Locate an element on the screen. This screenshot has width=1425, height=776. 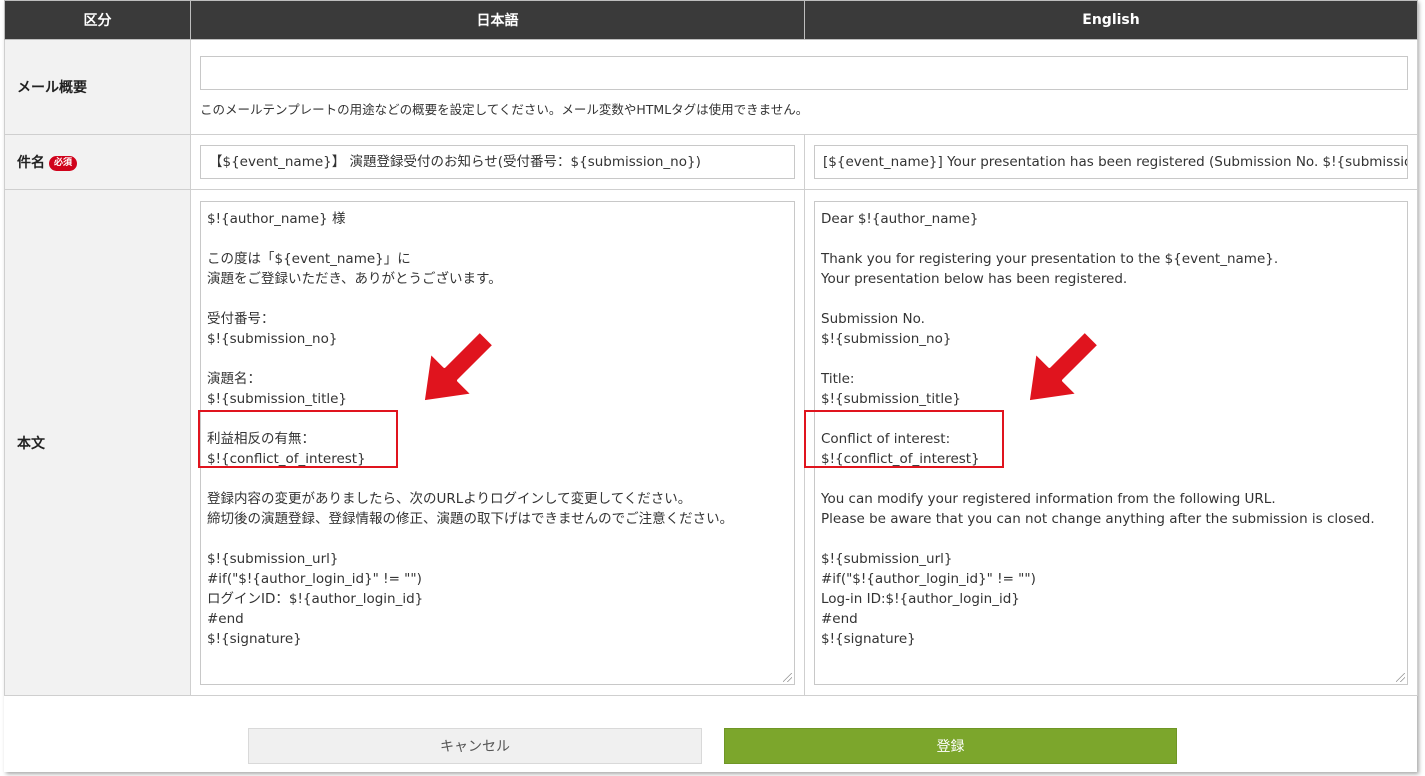
textarea-line: 登録内容の変更がありましたら、次のURLよりログインして変更してください。 is located at coordinates (449, 498).